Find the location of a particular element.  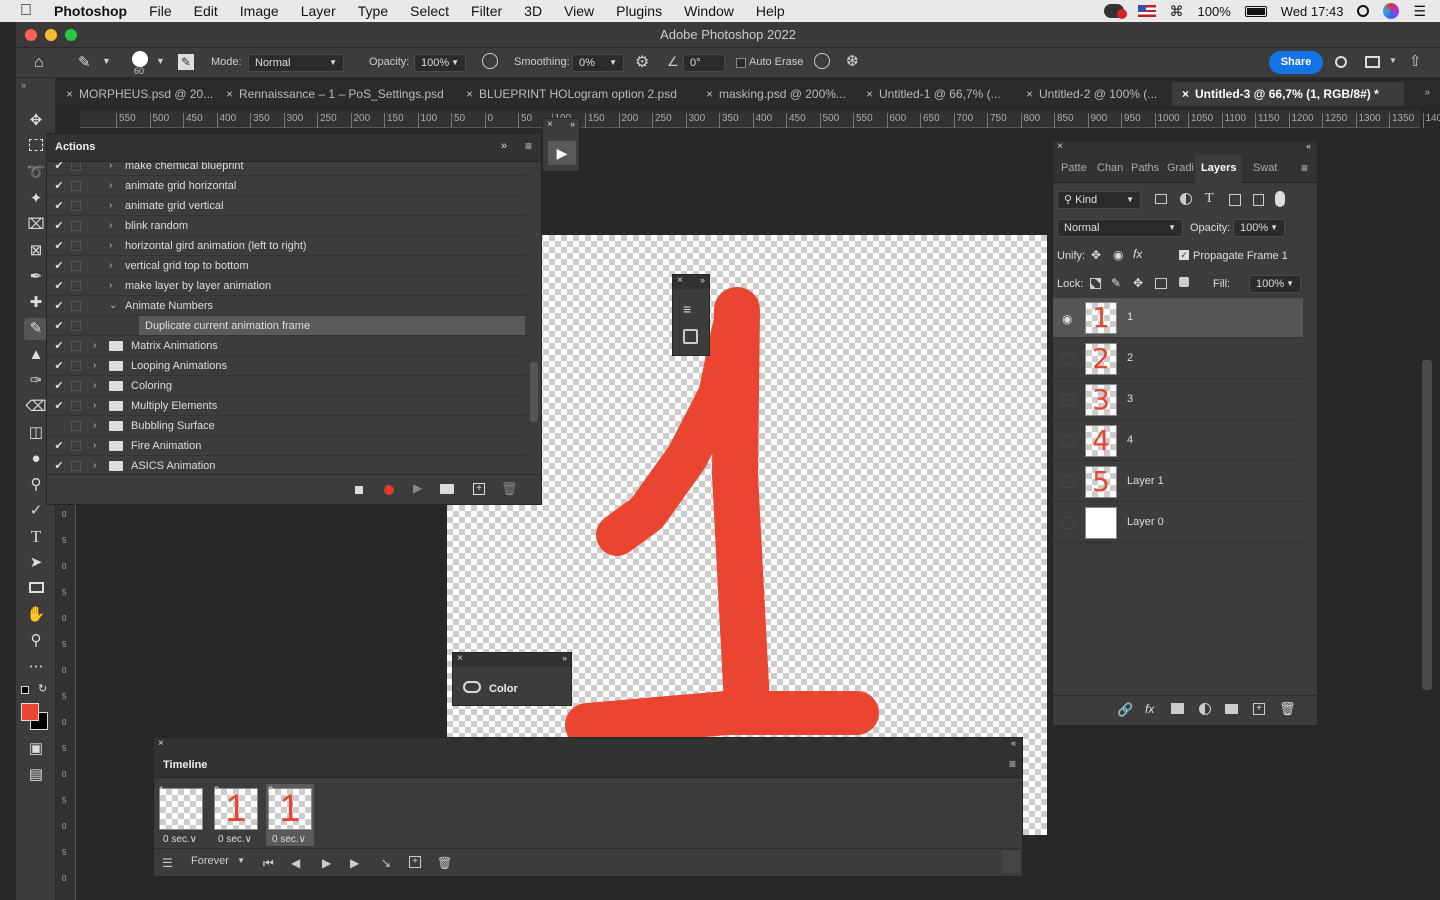

menu-image: Image is located at coordinates (259, 11).